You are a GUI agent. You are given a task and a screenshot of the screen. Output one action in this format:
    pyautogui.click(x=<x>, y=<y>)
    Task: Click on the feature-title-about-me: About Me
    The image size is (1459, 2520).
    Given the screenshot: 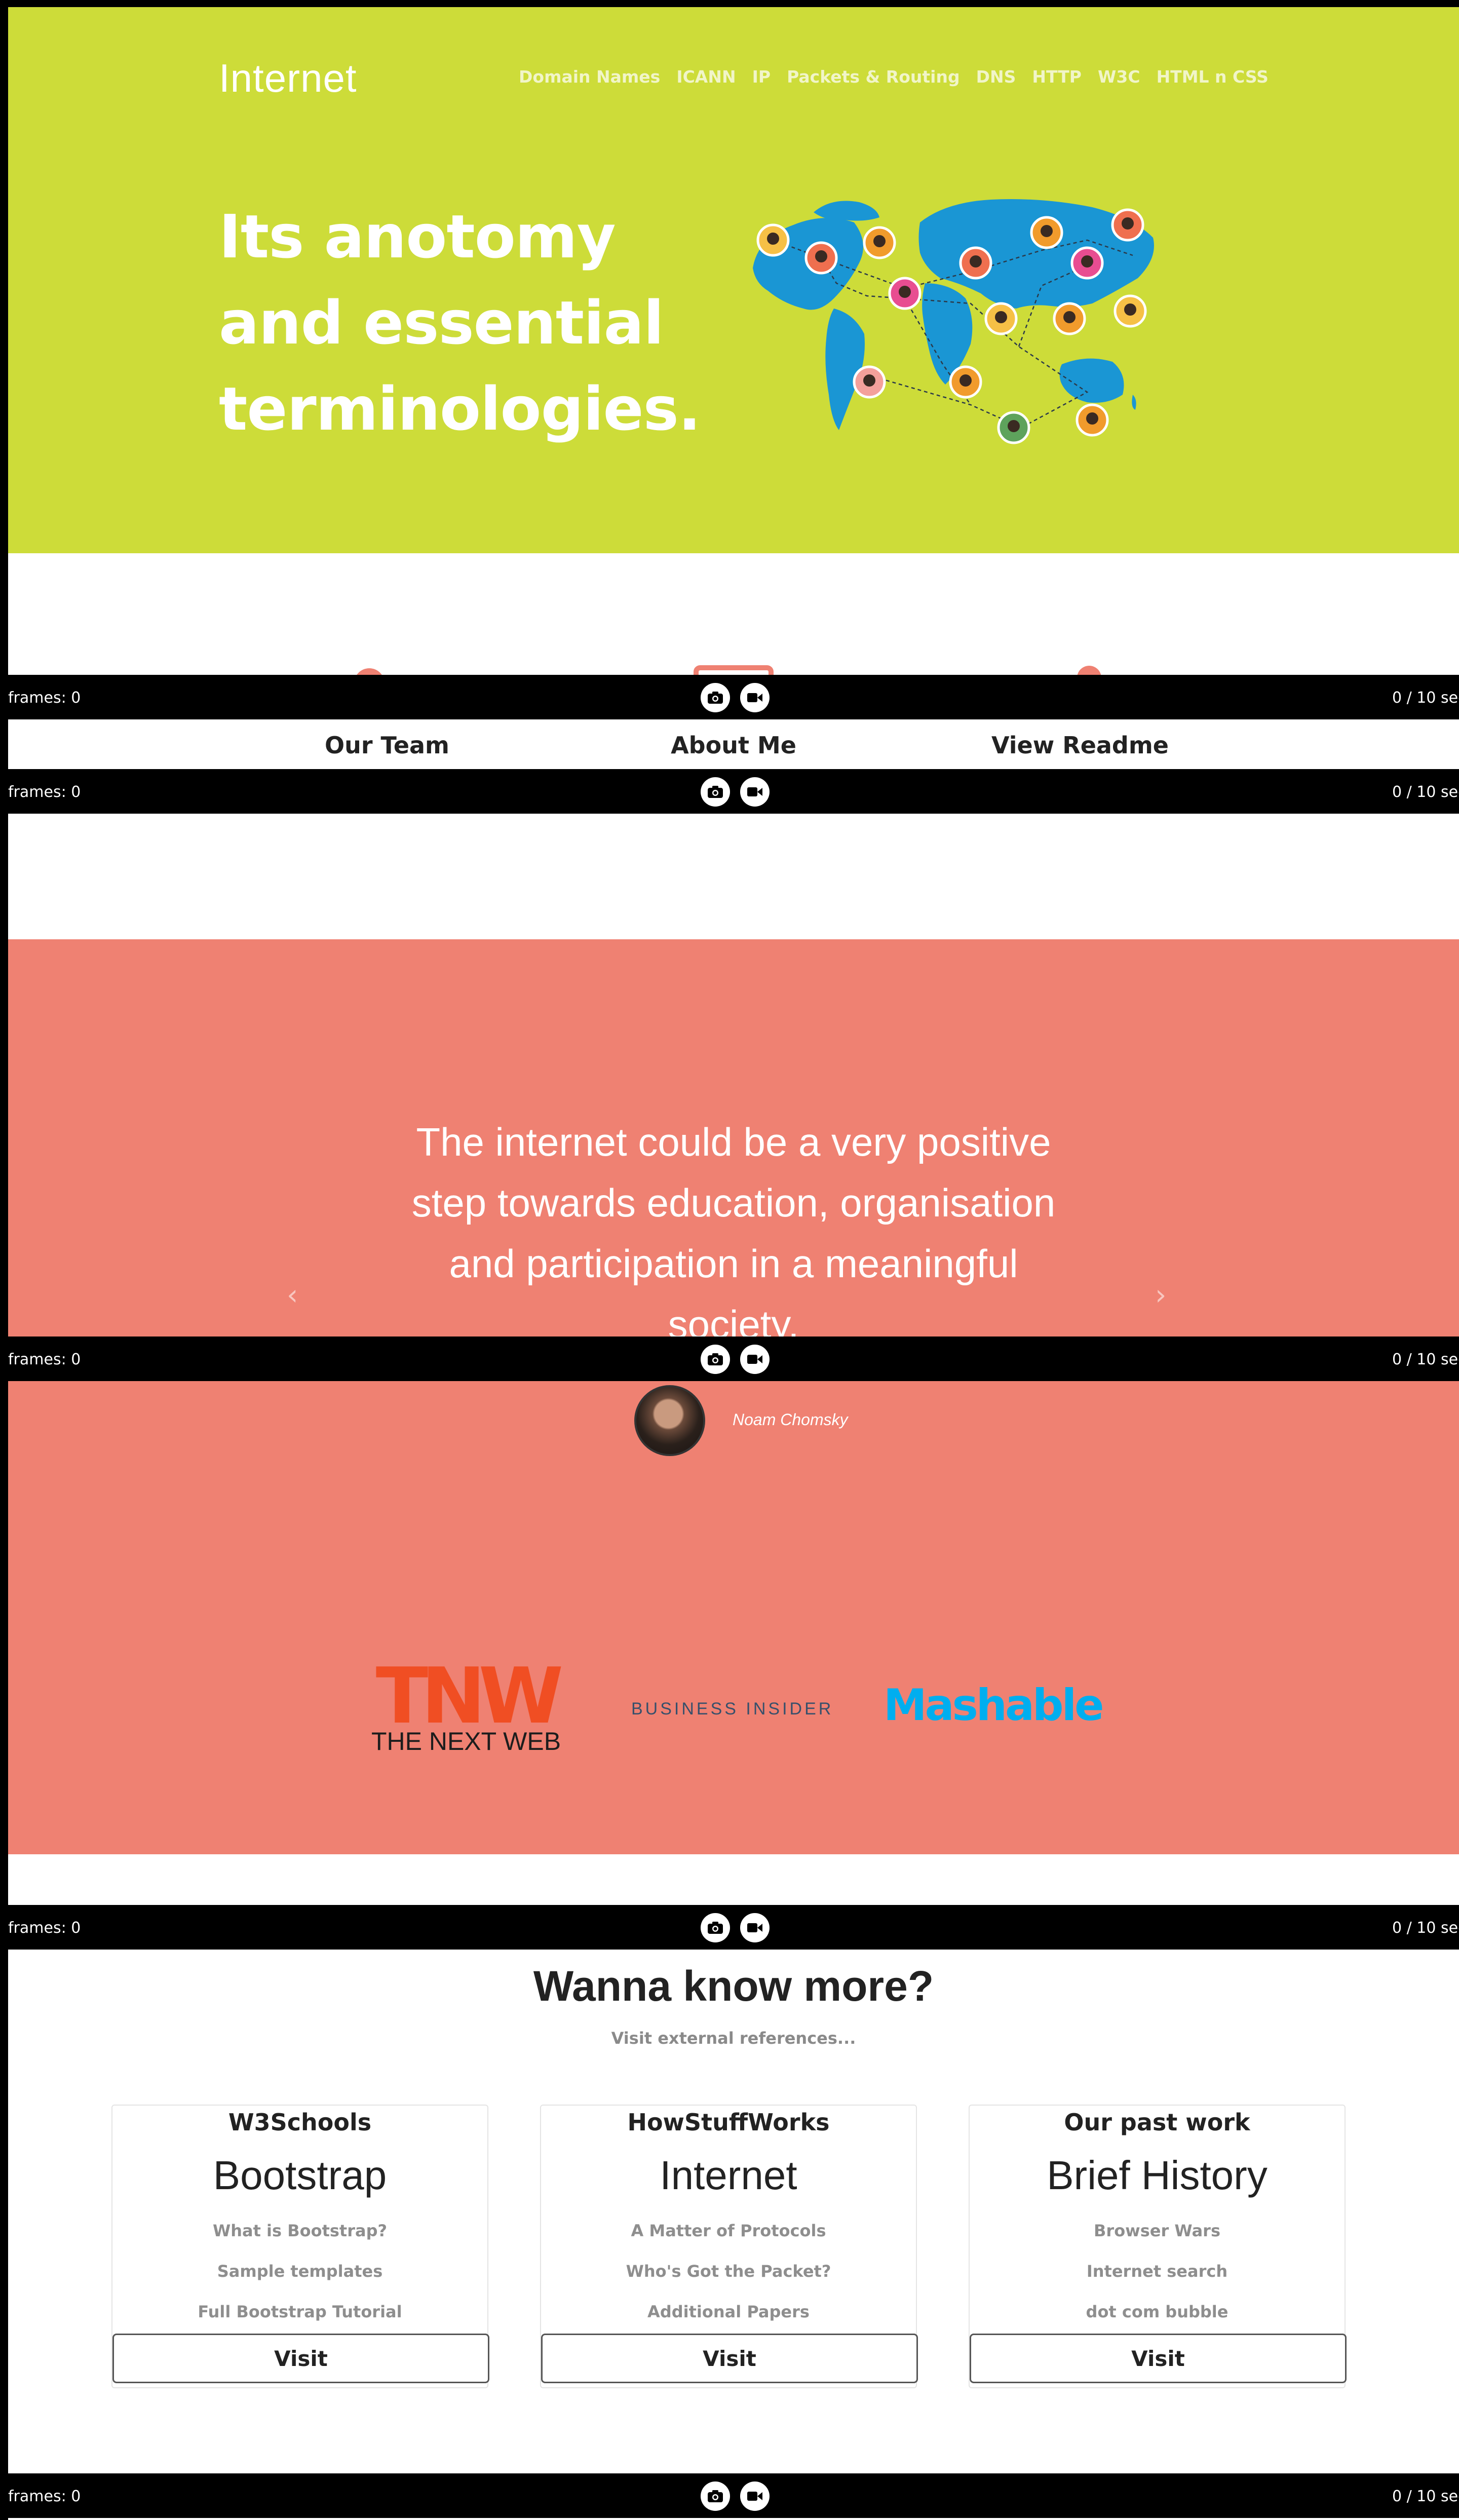 What is the action you would take?
    pyautogui.click(x=734, y=745)
    